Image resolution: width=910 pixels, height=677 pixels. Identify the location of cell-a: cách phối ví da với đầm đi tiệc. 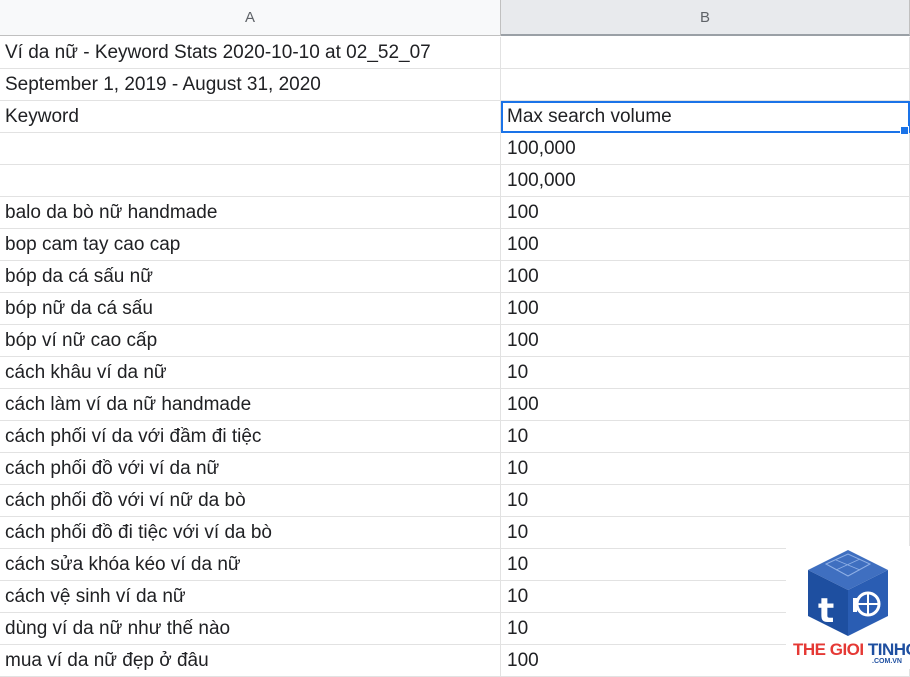
(250, 437).